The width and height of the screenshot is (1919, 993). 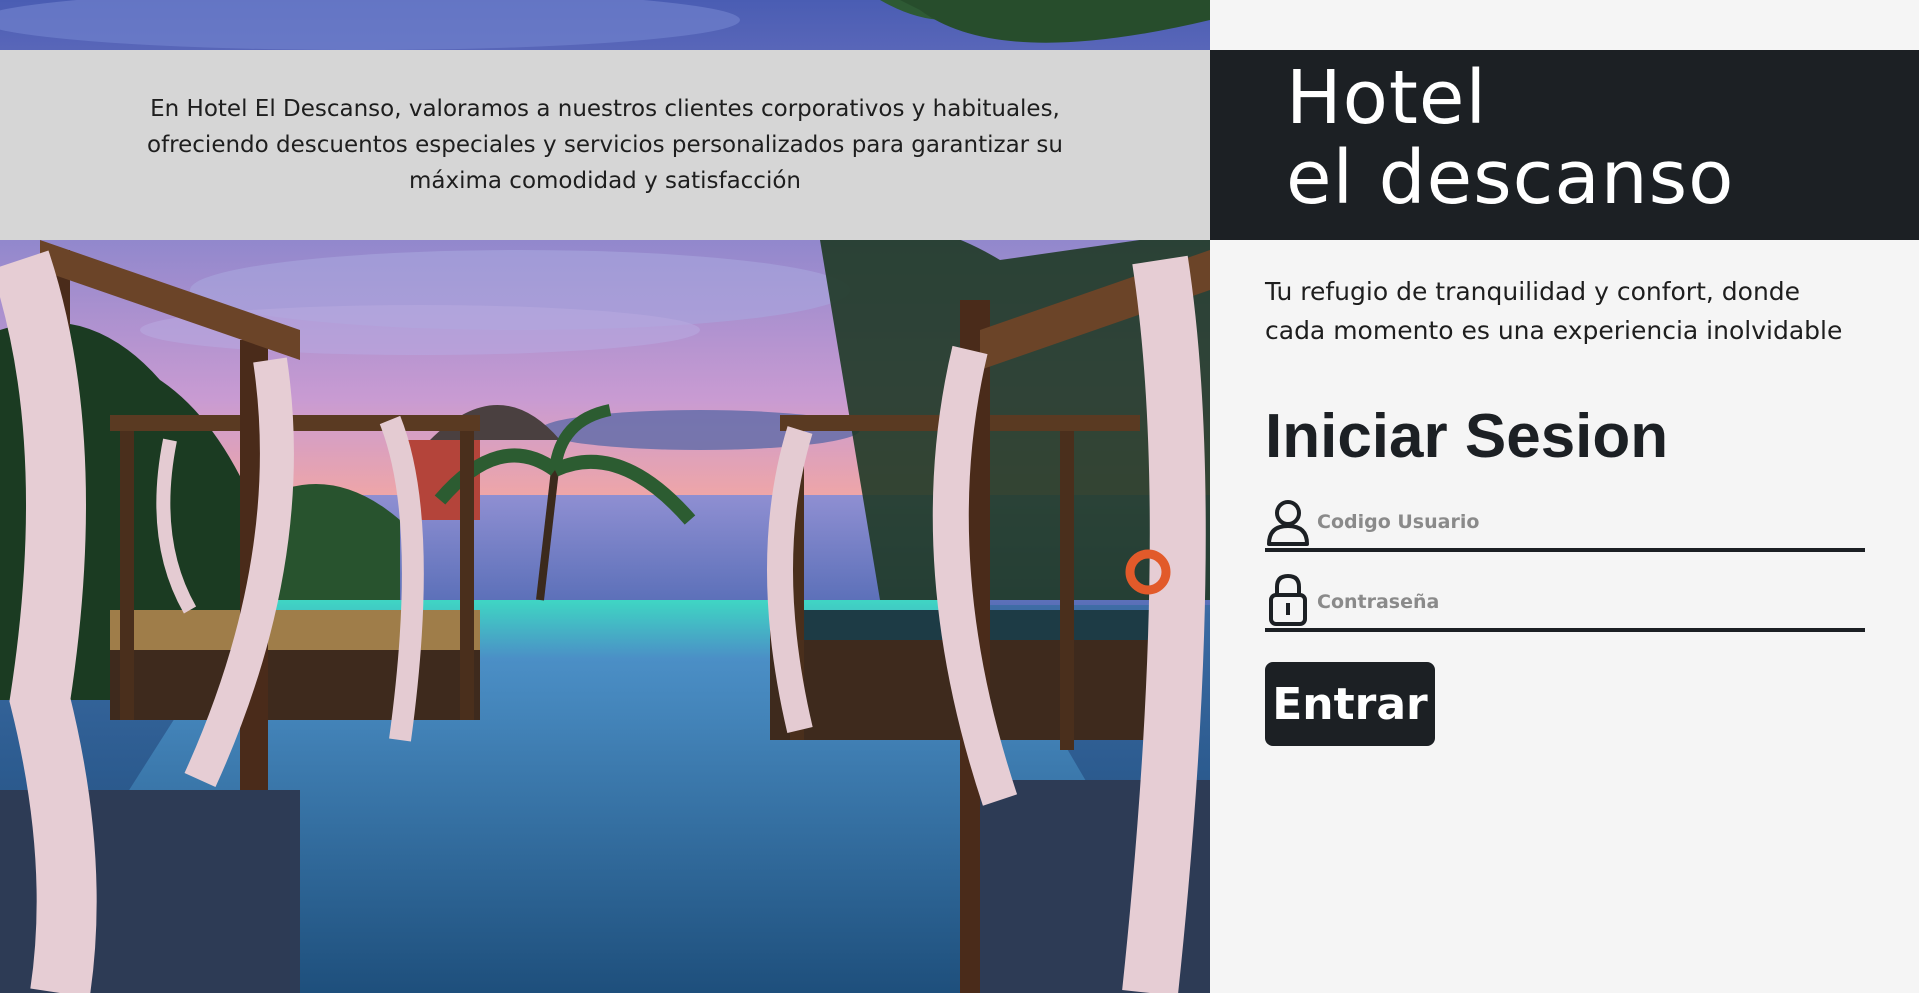 I want to click on login-form: Entrar, so click(x=1565, y=618).